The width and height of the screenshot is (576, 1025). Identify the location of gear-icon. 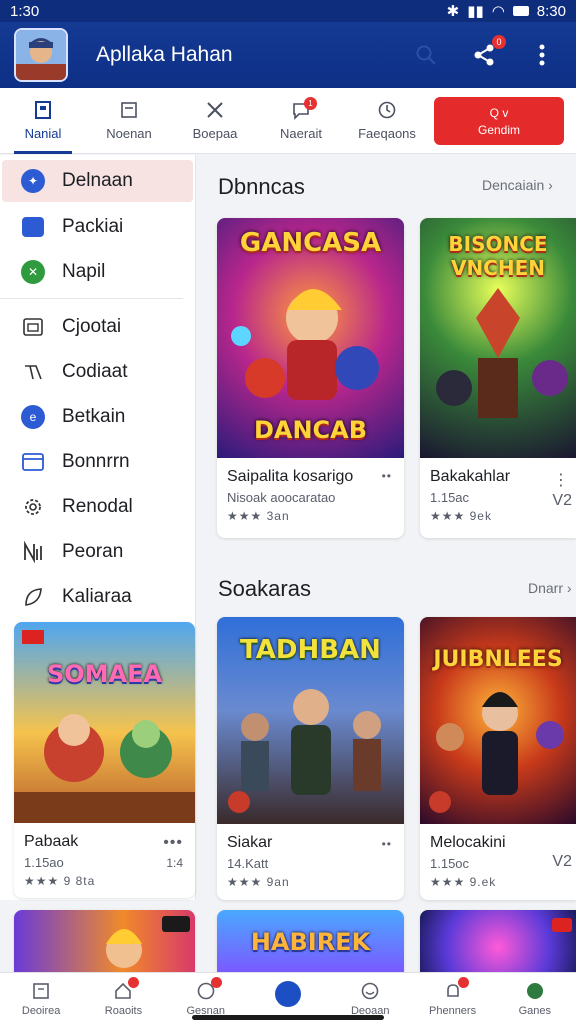
(33, 507).